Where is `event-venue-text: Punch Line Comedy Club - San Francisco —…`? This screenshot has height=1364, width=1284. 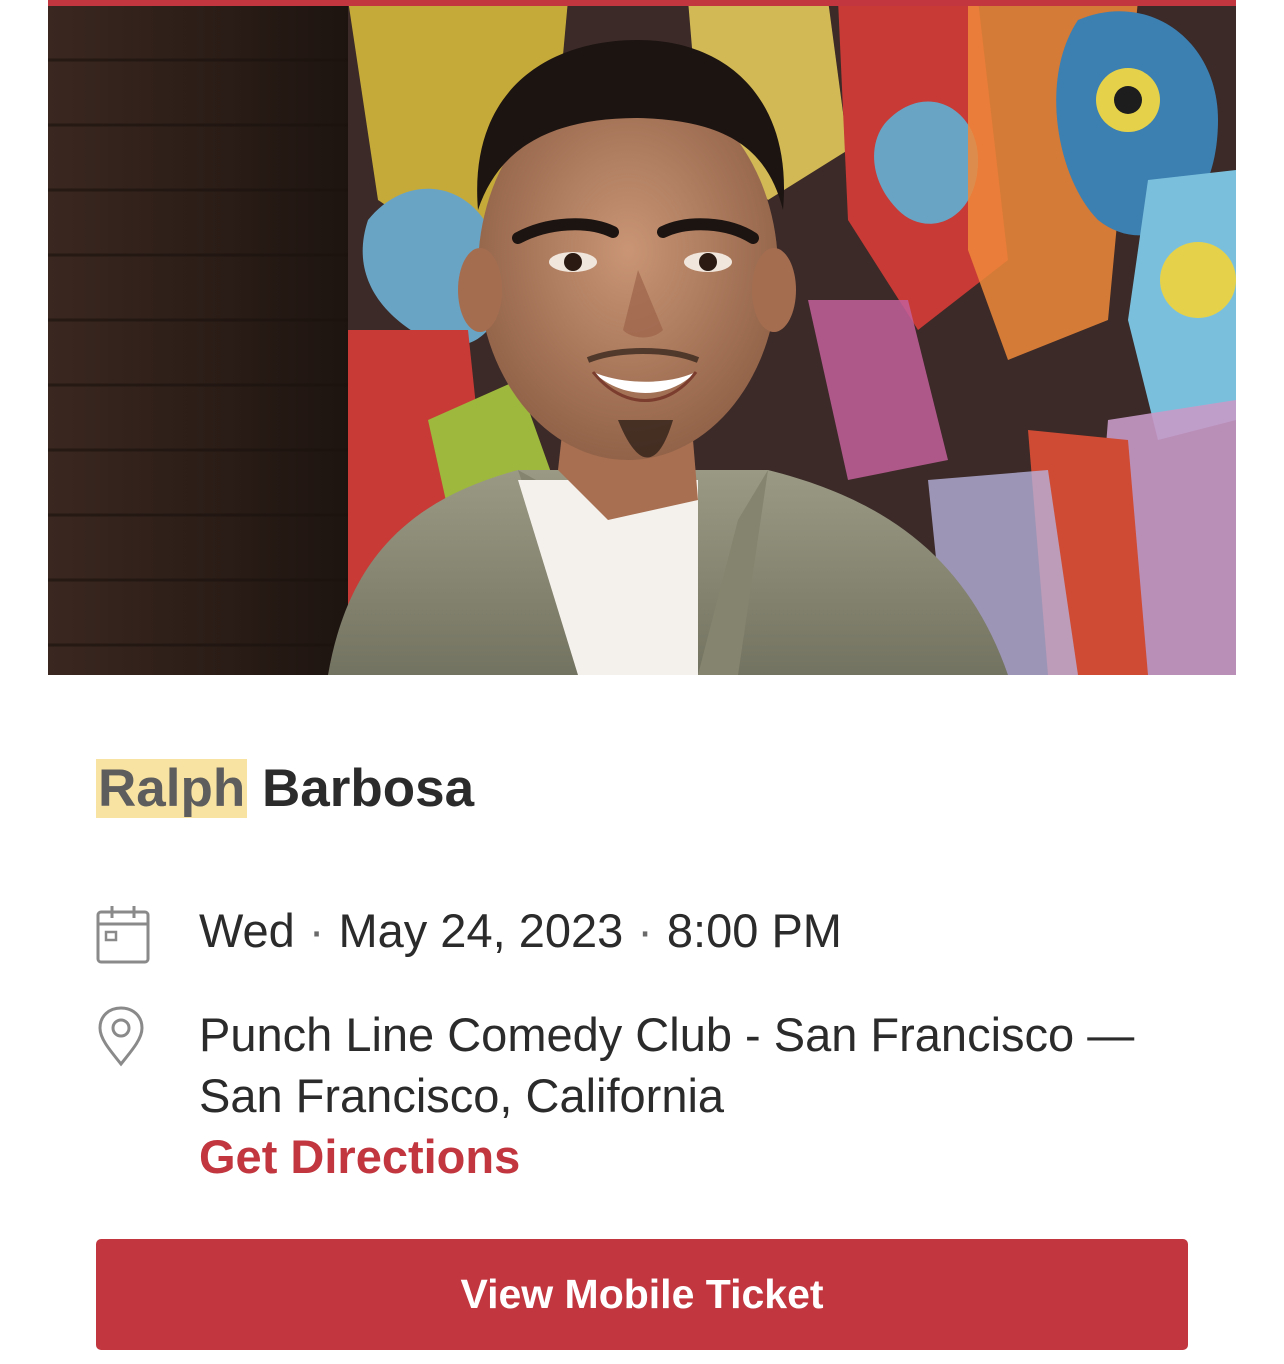 event-venue-text: Punch Line Comedy Club - San Francisco —… is located at coordinates (666, 1095).